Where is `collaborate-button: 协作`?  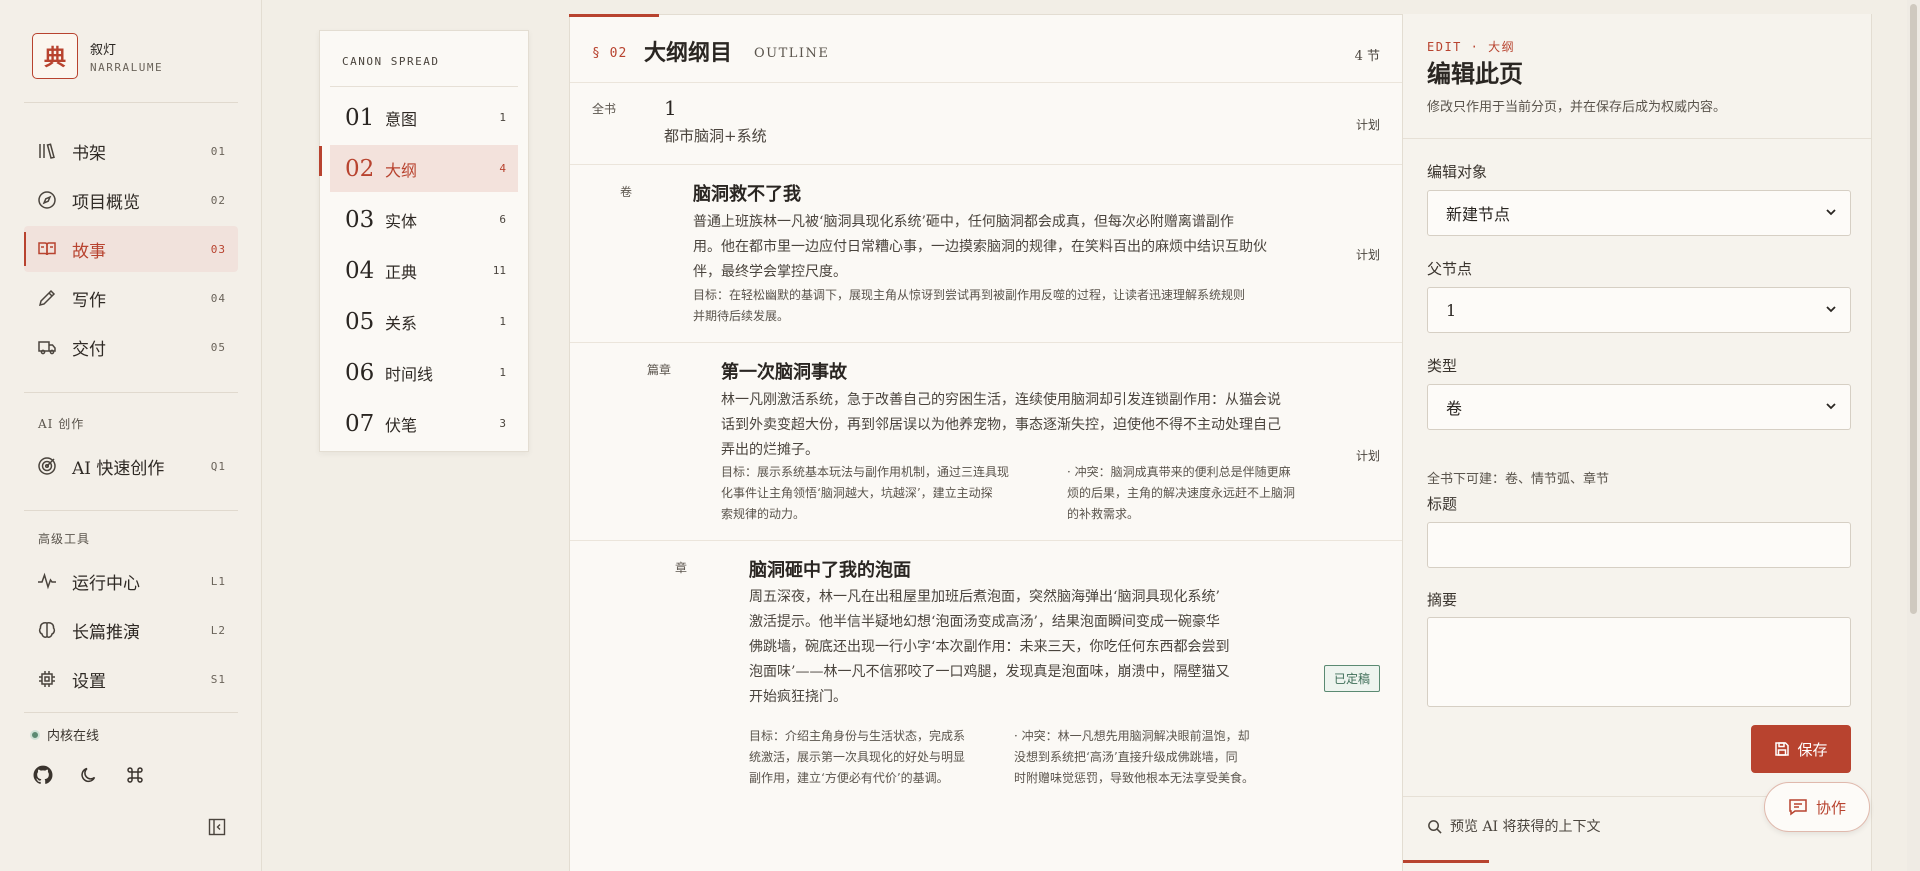 collaborate-button: 协作 is located at coordinates (1817, 807).